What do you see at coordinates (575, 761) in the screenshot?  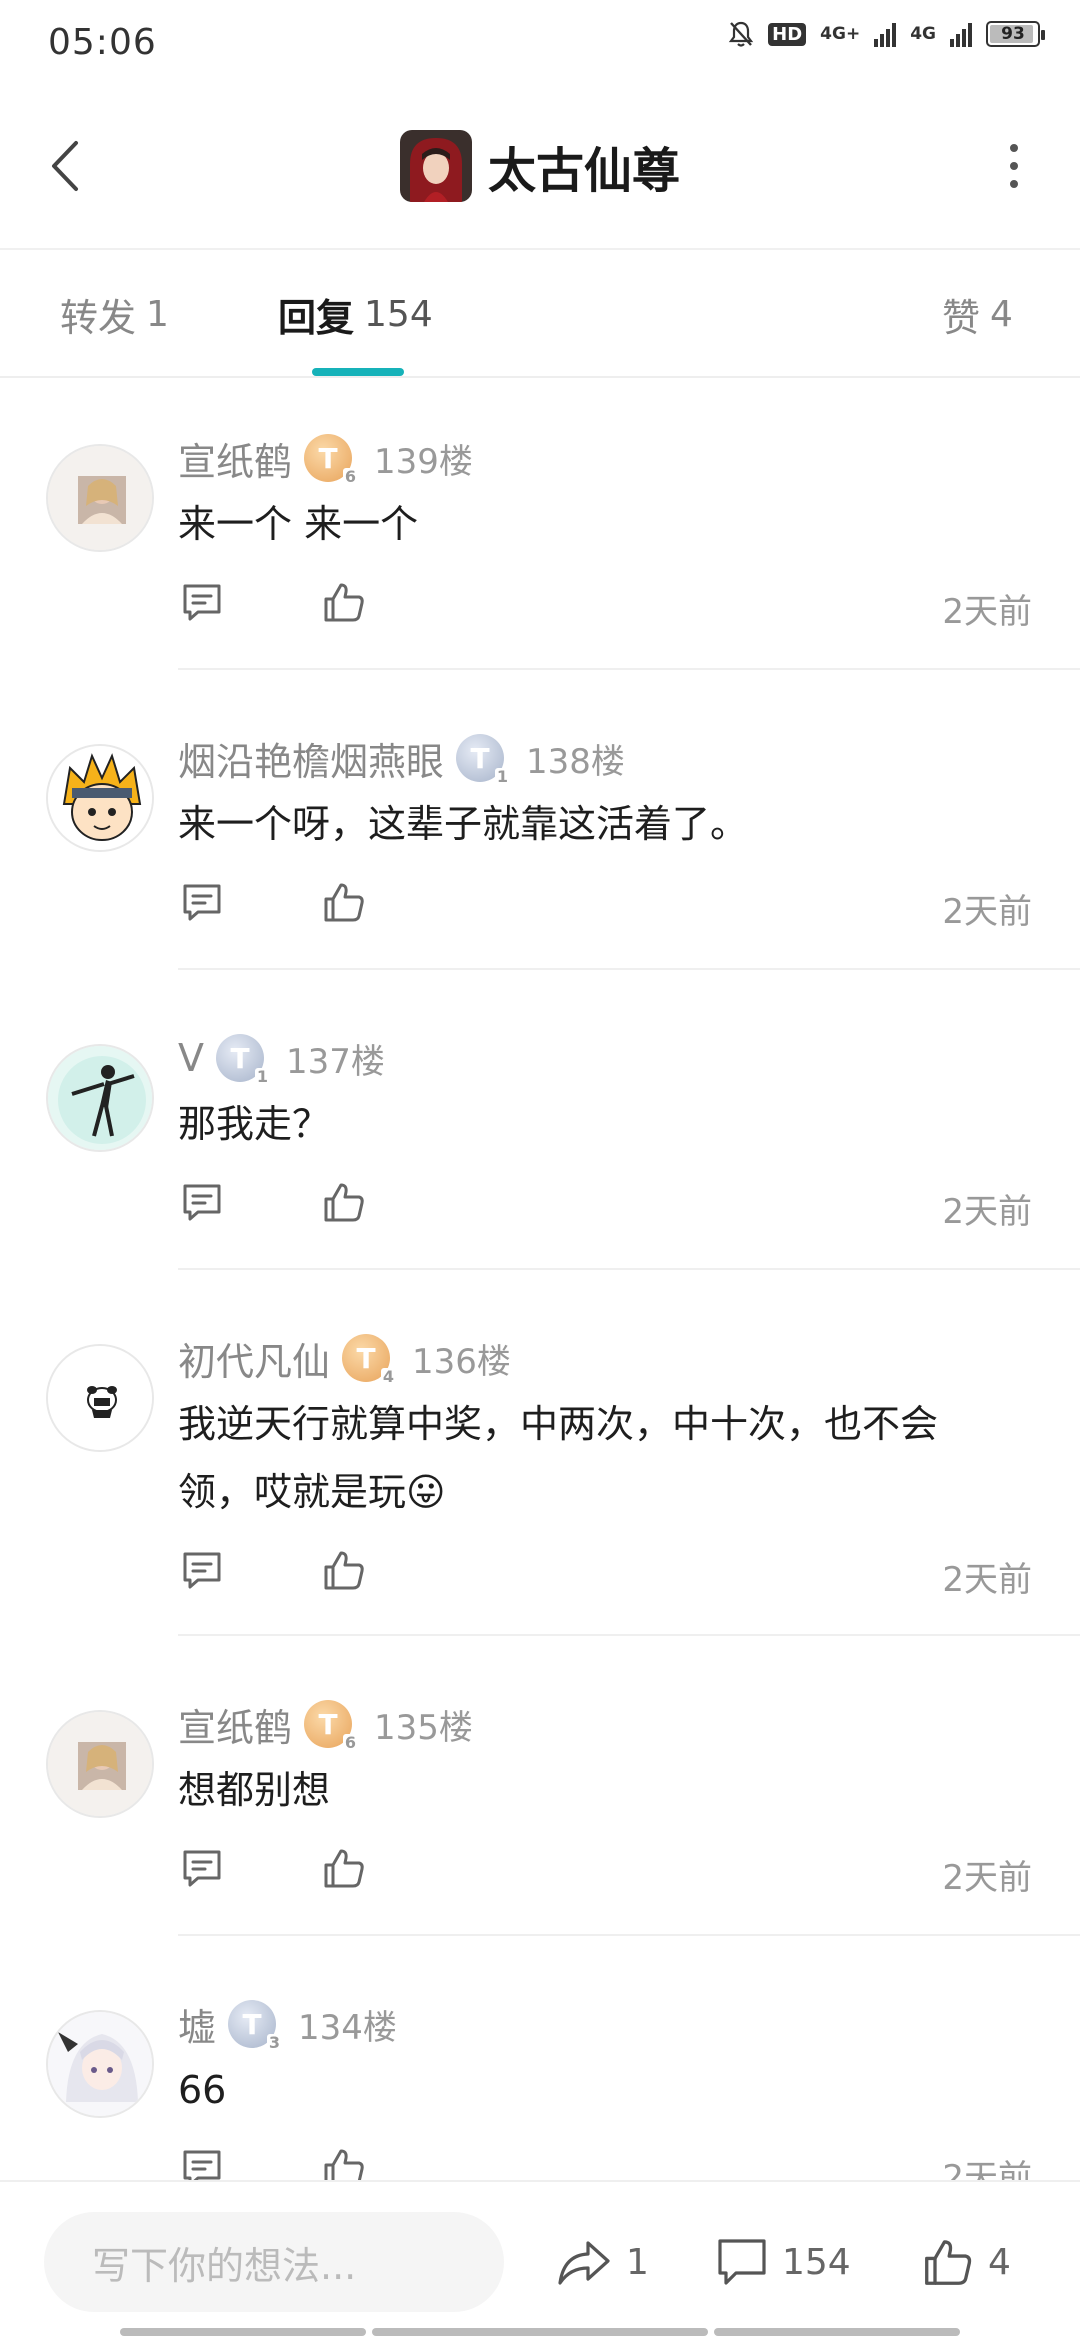 I see `floor-number: 138楼` at bounding box center [575, 761].